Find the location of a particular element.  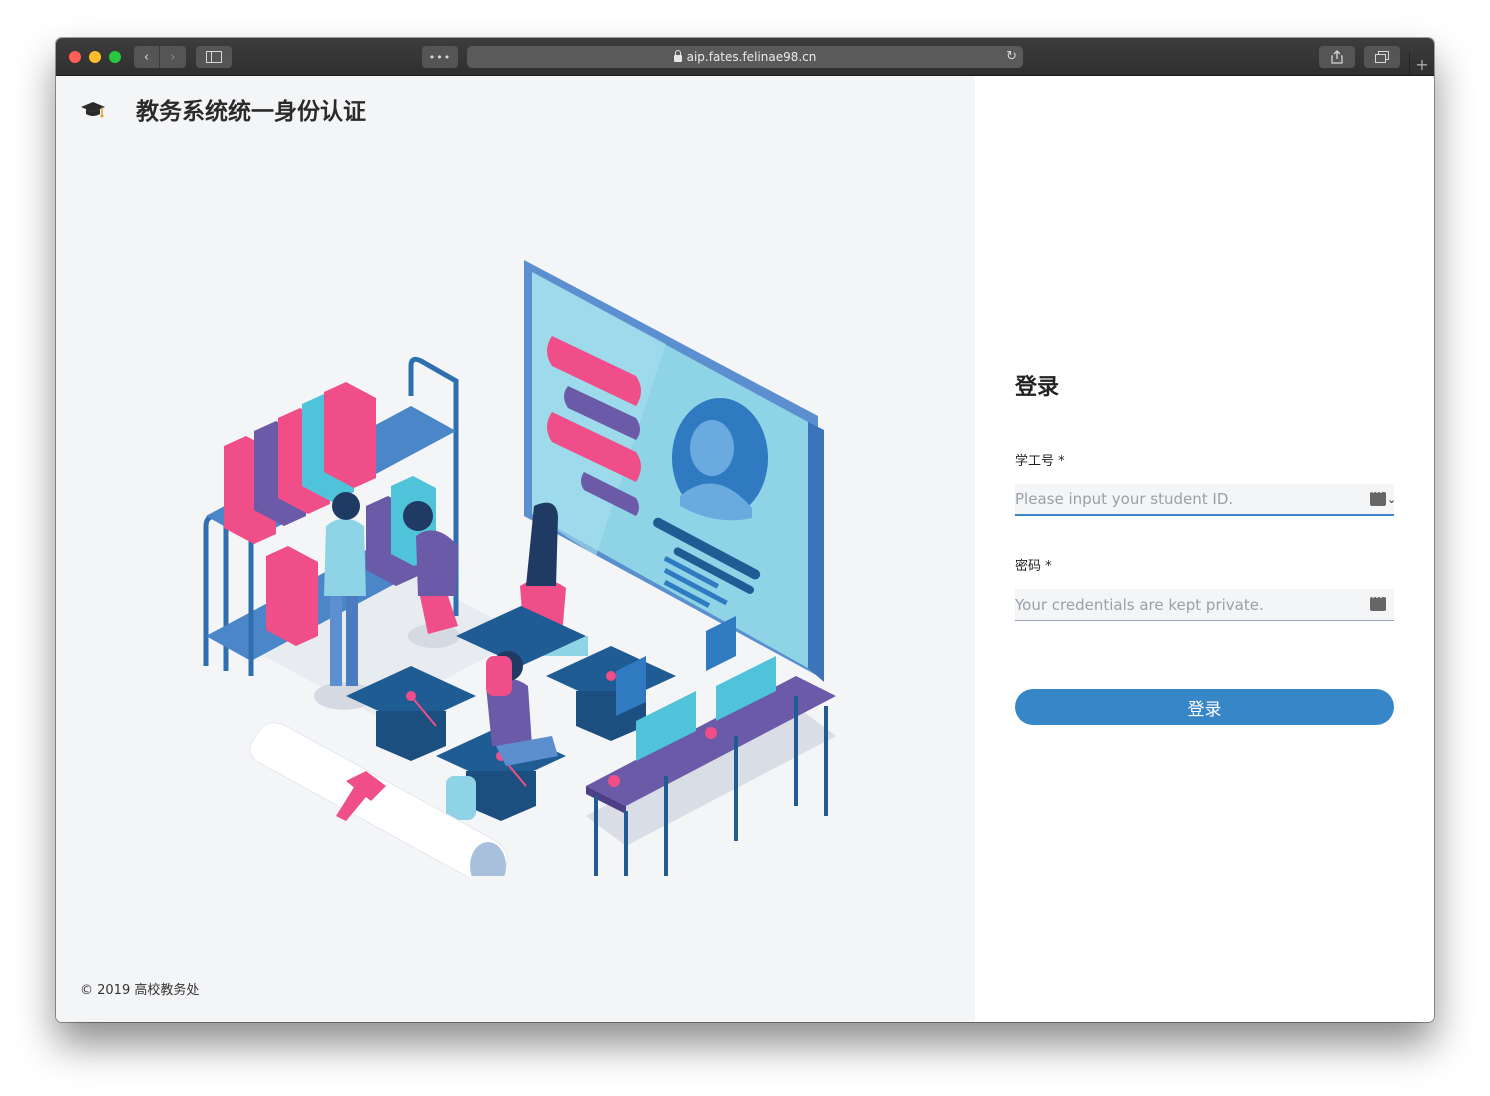

share-button is located at coordinates (1337, 57).